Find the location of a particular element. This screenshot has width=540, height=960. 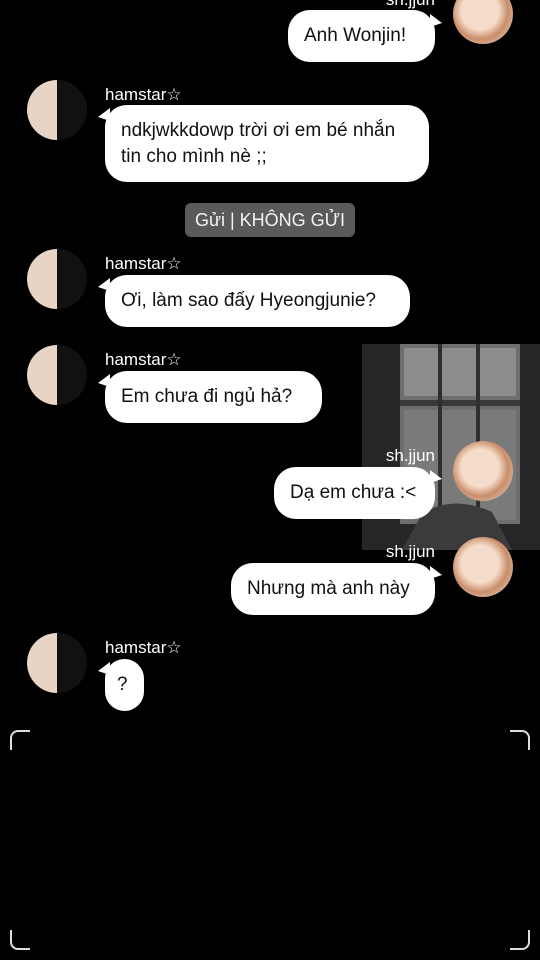

message-bubble: Em chưa đi ngủ hả? is located at coordinates (213, 397).